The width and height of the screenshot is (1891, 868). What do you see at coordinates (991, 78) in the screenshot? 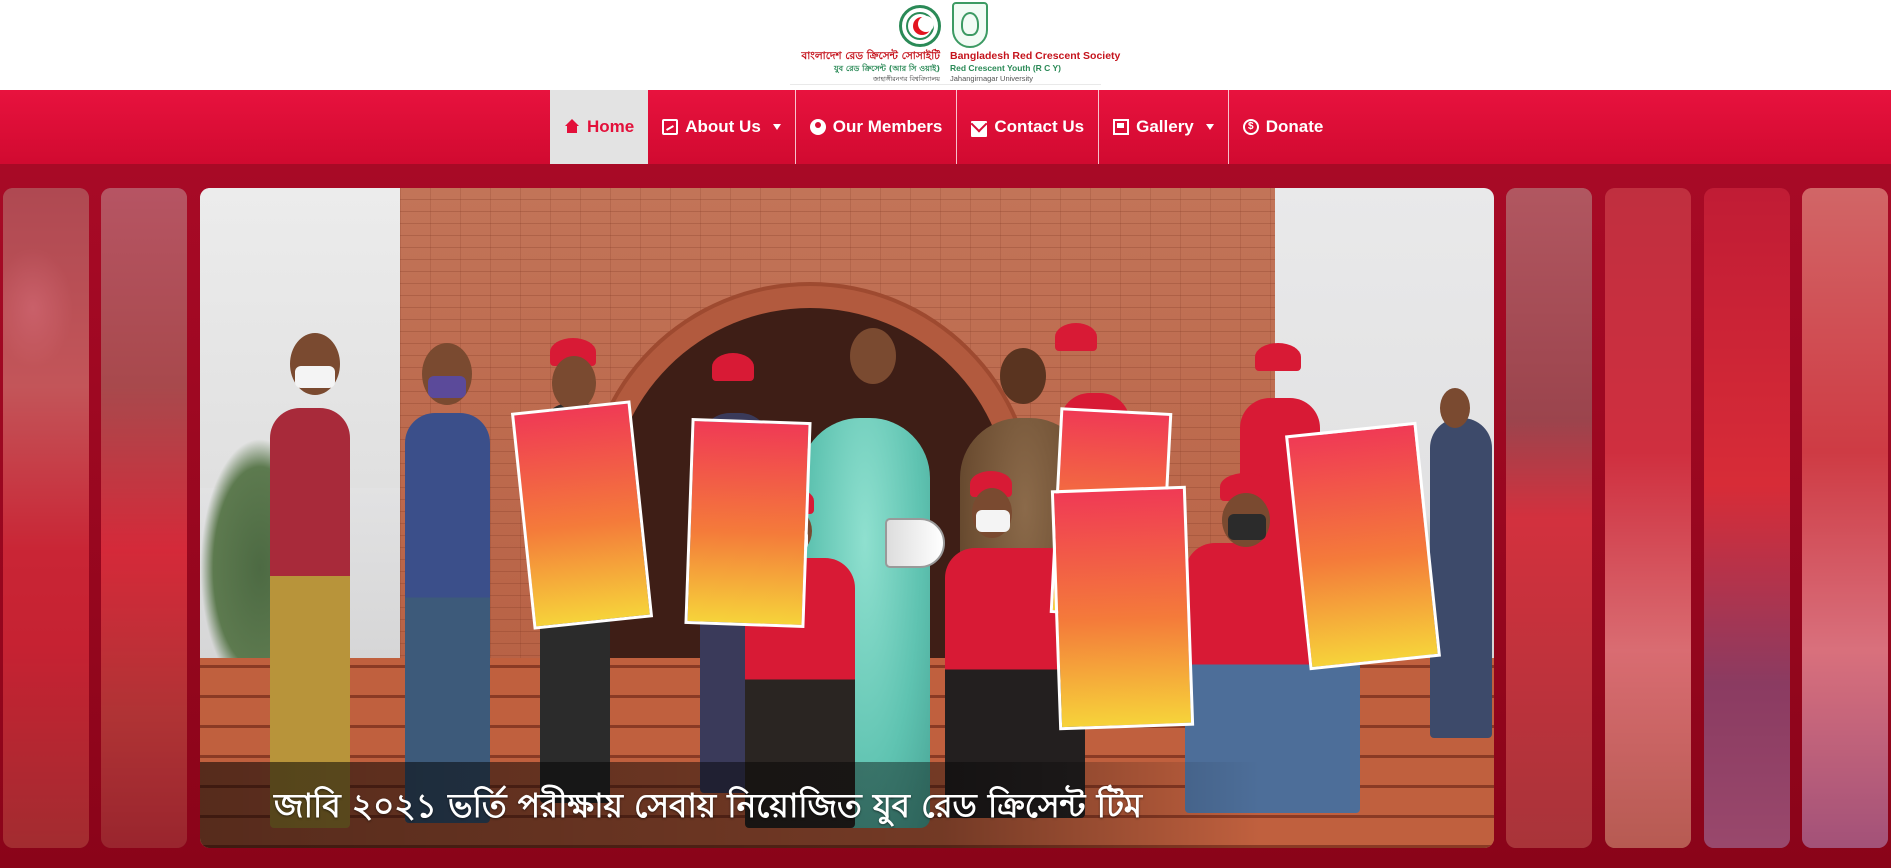
I see `logo-en-line3: Jahangirnagar University` at bounding box center [991, 78].